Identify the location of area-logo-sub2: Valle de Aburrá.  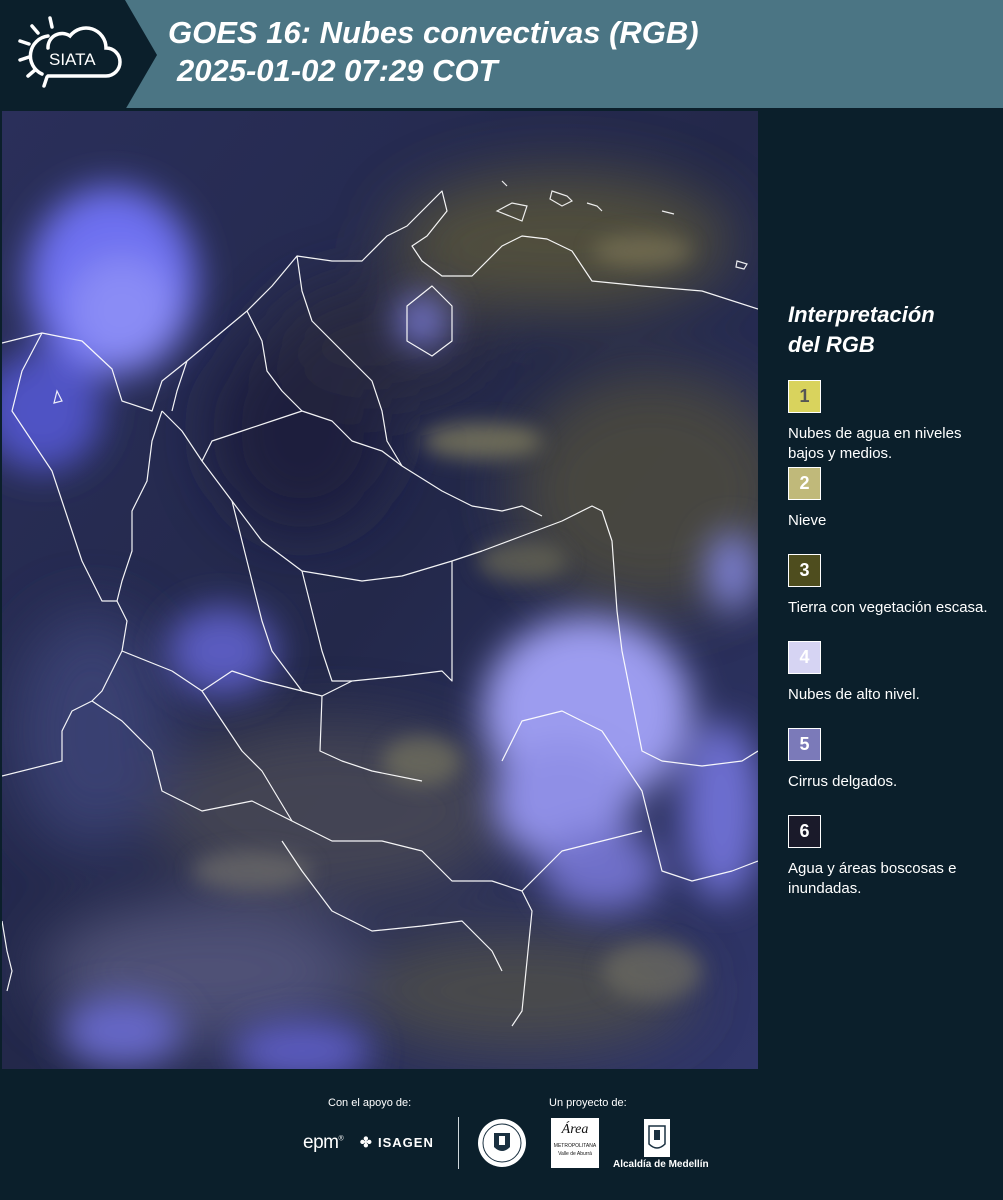
(575, 1154).